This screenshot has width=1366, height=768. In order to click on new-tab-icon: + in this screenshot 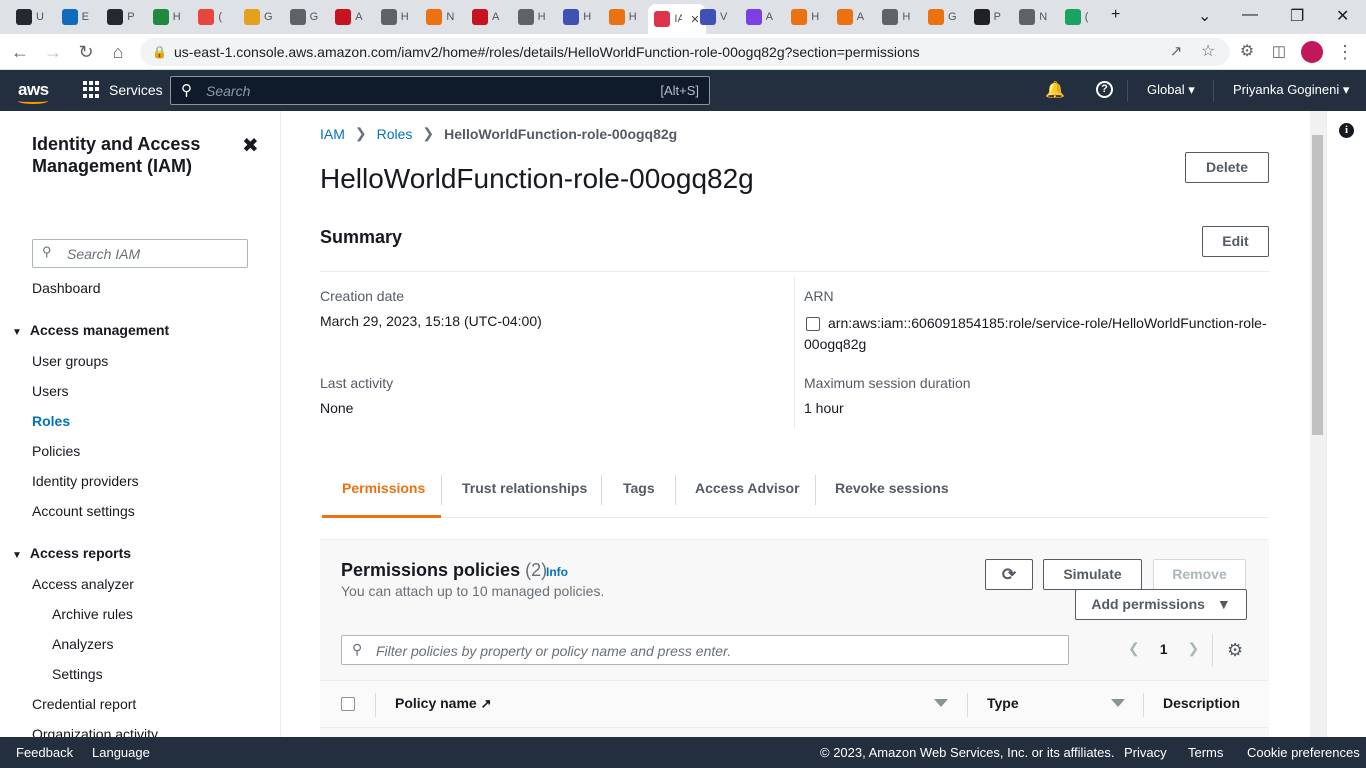, I will do `click(1115, 15)`.